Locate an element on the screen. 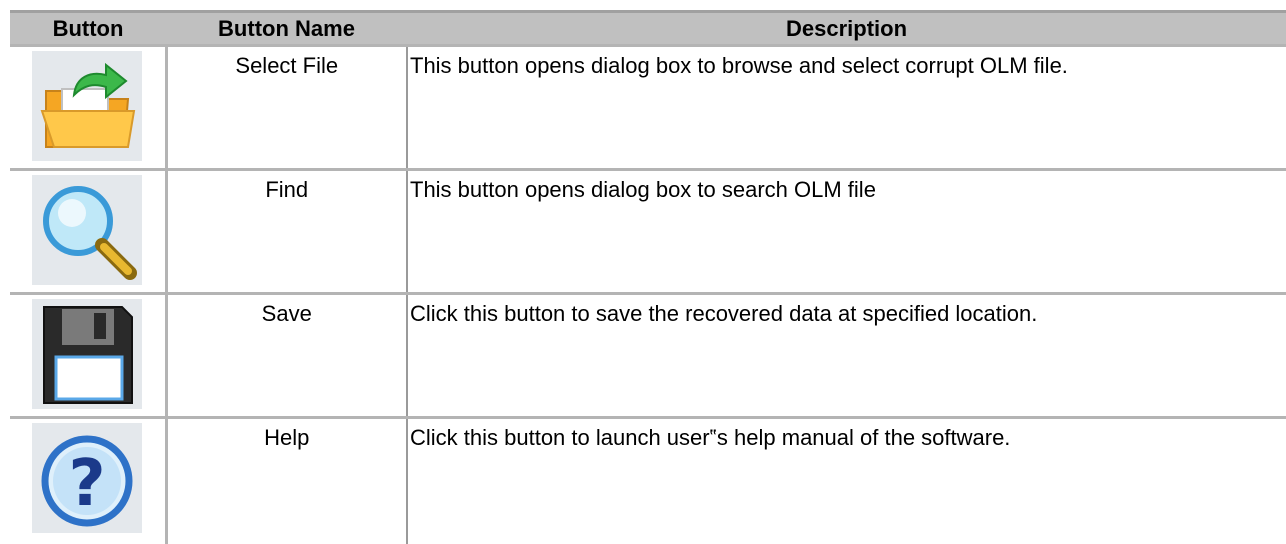 The width and height of the screenshot is (1286, 544). button-name-cell: Select File is located at coordinates (287, 108).